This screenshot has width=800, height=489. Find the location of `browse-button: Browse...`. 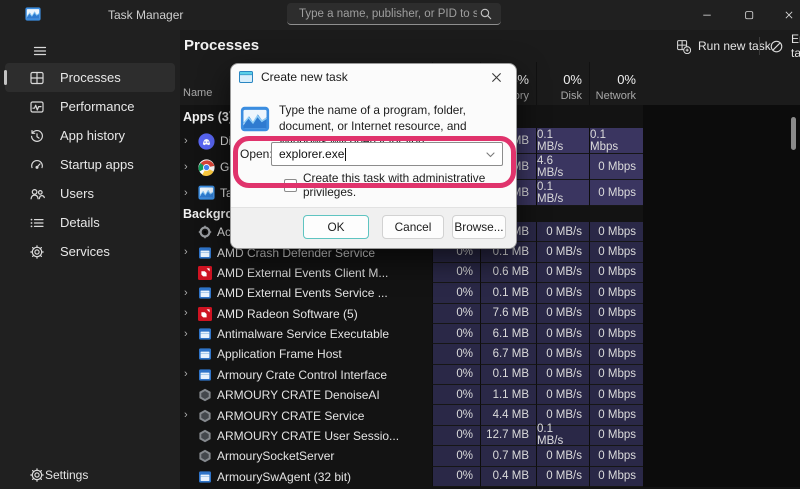

browse-button: Browse... is located at coordinates (479, 227).